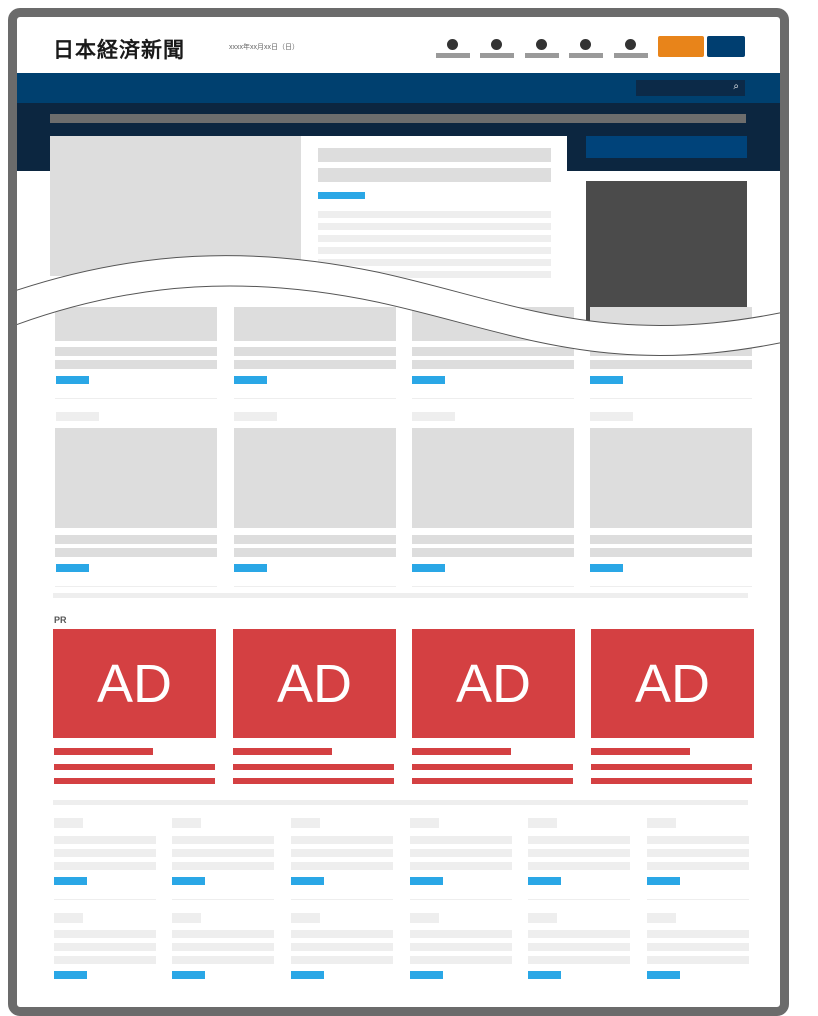 The height and width of the screenshot is (1016, 818). I want to click on site-logo: 日本経済新聞, so click(119, 49).